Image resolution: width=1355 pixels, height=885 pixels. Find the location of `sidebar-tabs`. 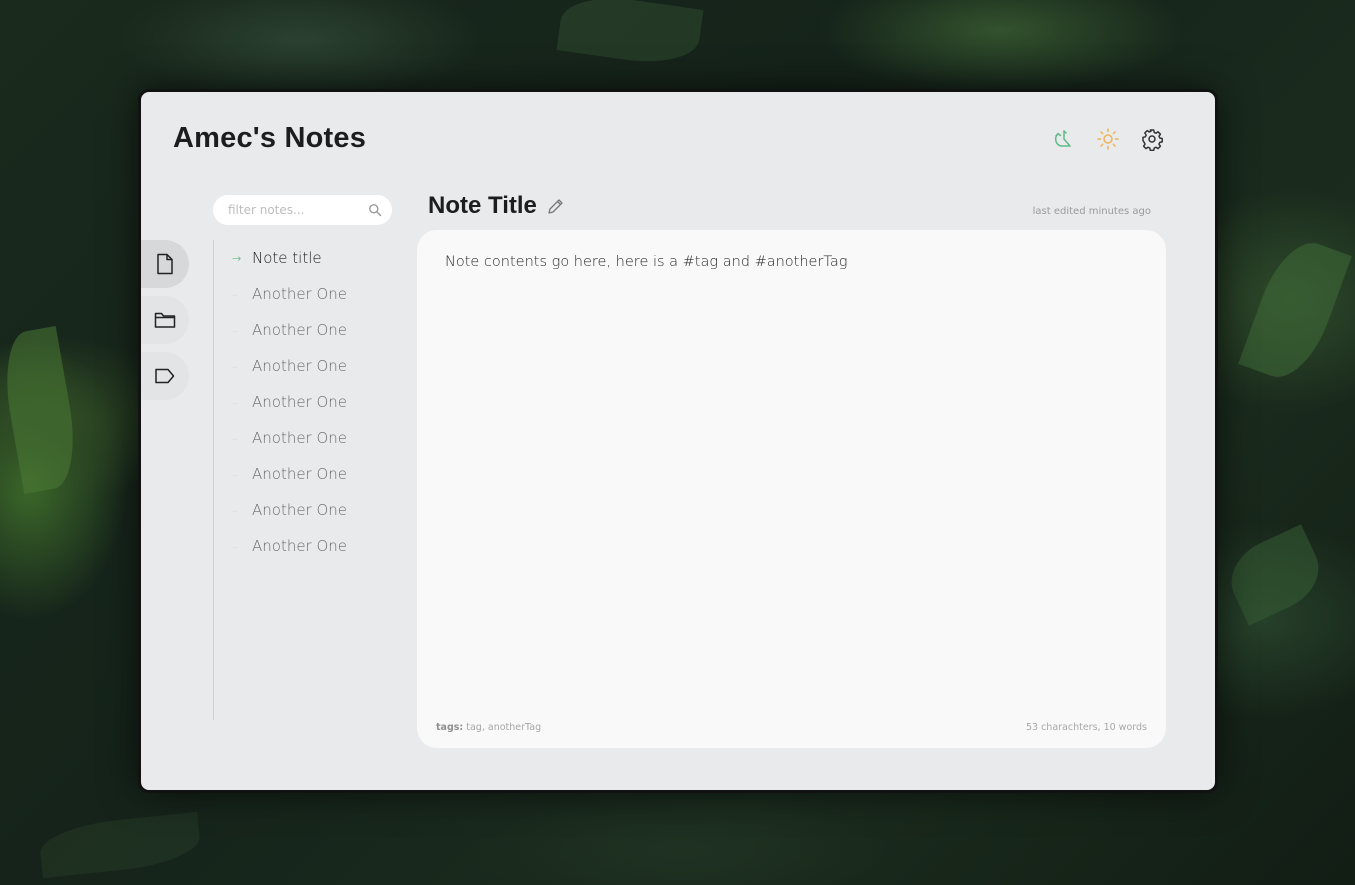

sidebar-tabs is located at coordinates (165, 324).